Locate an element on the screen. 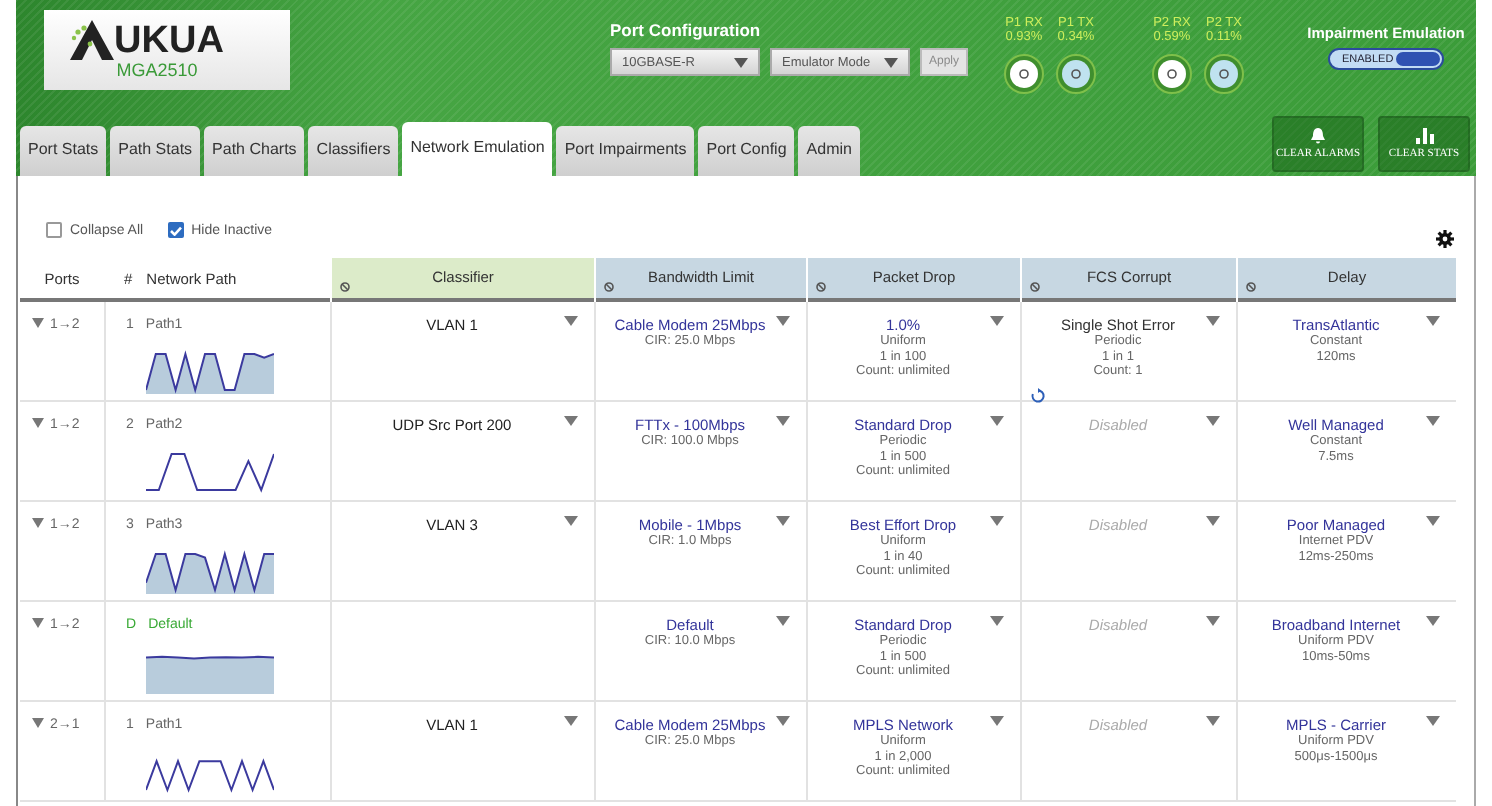  model-name: MGA2510 is located at coordinates (157, 70).